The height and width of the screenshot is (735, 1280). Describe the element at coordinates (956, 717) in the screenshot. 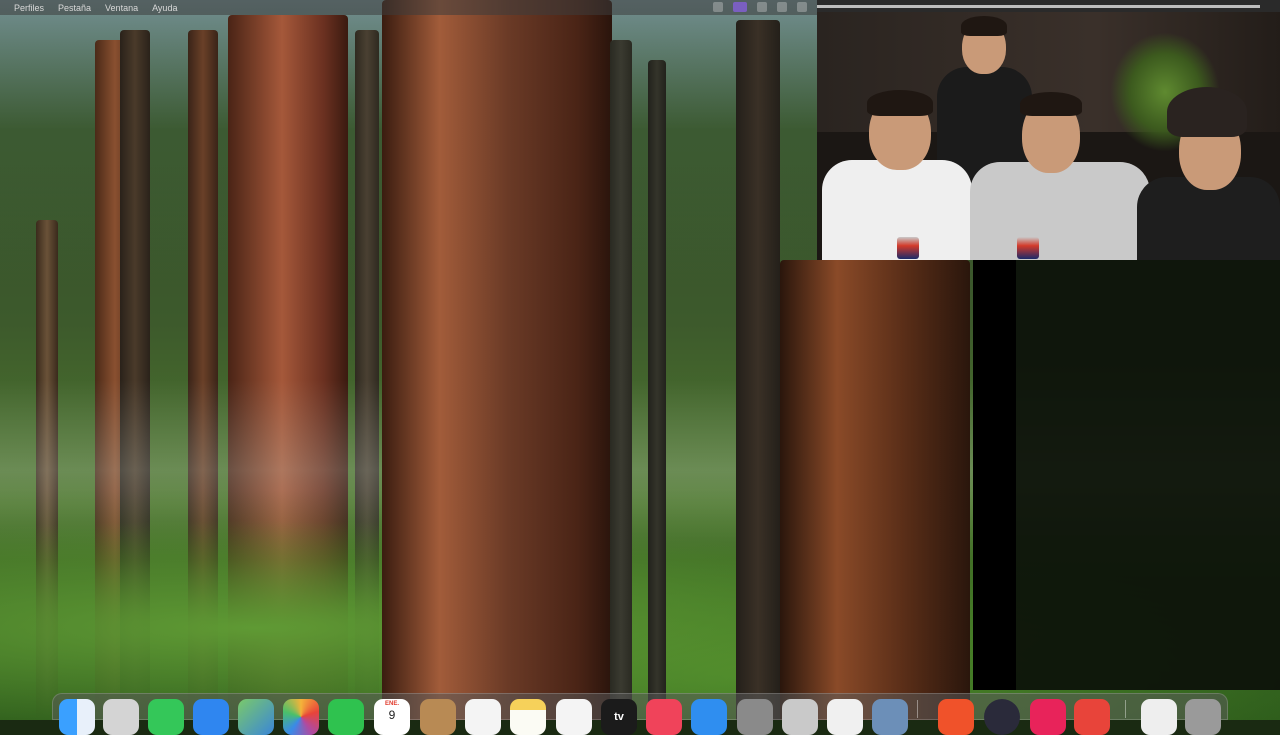

I see `brave-icon` at that location.